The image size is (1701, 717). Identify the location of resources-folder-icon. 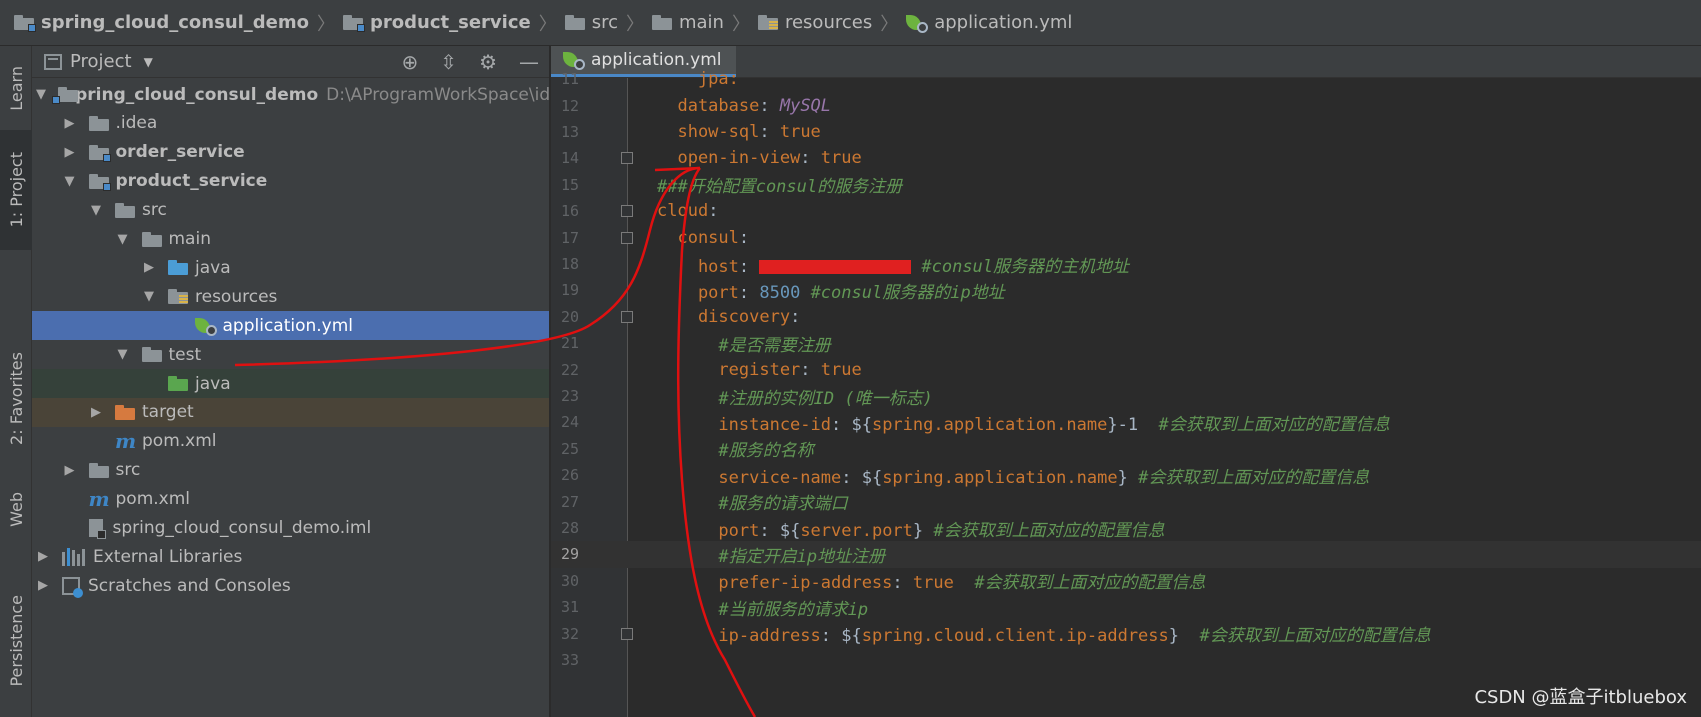
(178, 297).